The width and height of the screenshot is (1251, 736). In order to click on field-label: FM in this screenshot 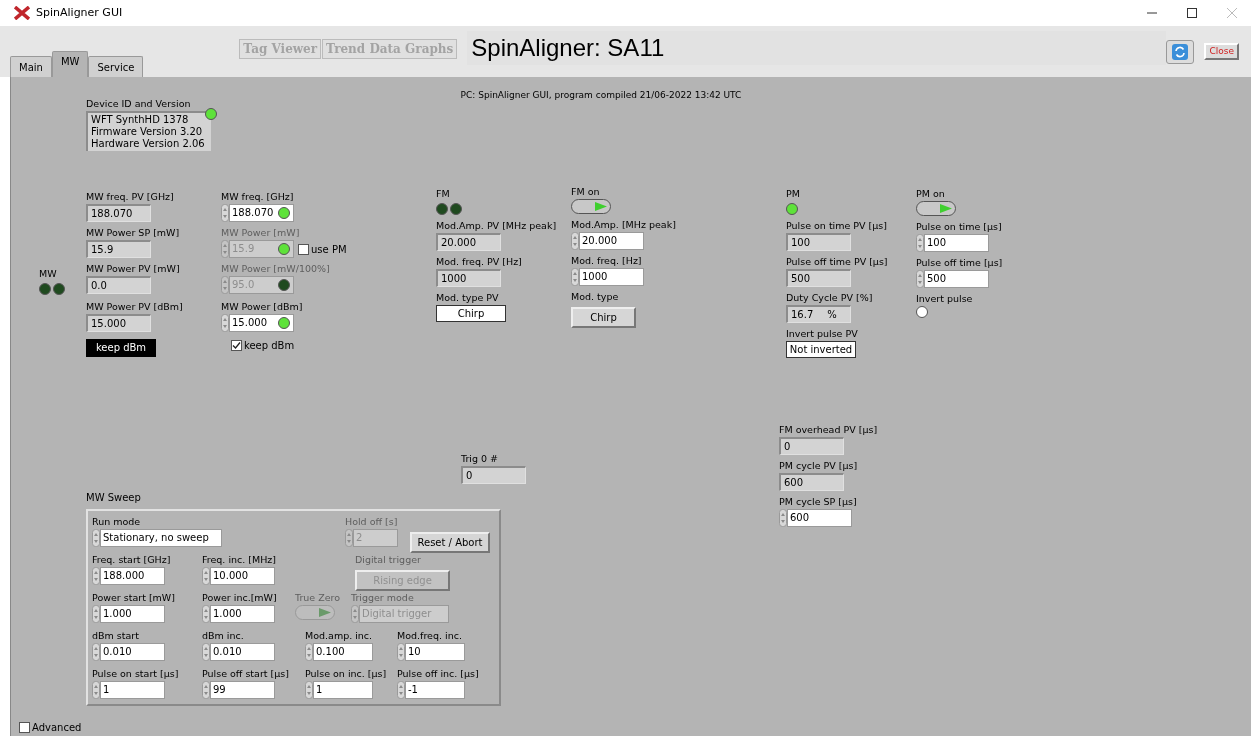, I will do `click(443, 193)`.